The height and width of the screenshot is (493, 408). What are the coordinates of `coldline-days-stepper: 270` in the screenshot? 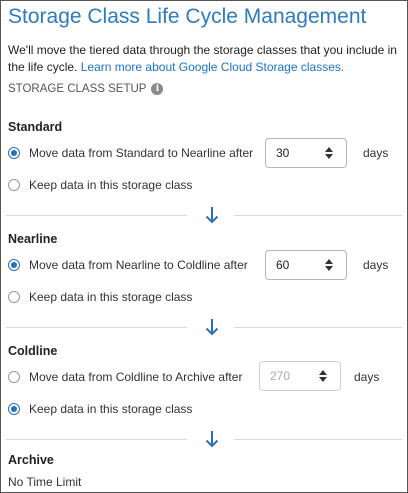 It's located at (300, 376).